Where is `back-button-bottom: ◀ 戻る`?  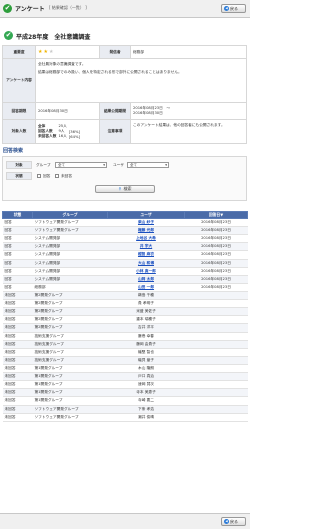 back-button-bottom: ◀ 戻る is located at coordinates (233, 521).